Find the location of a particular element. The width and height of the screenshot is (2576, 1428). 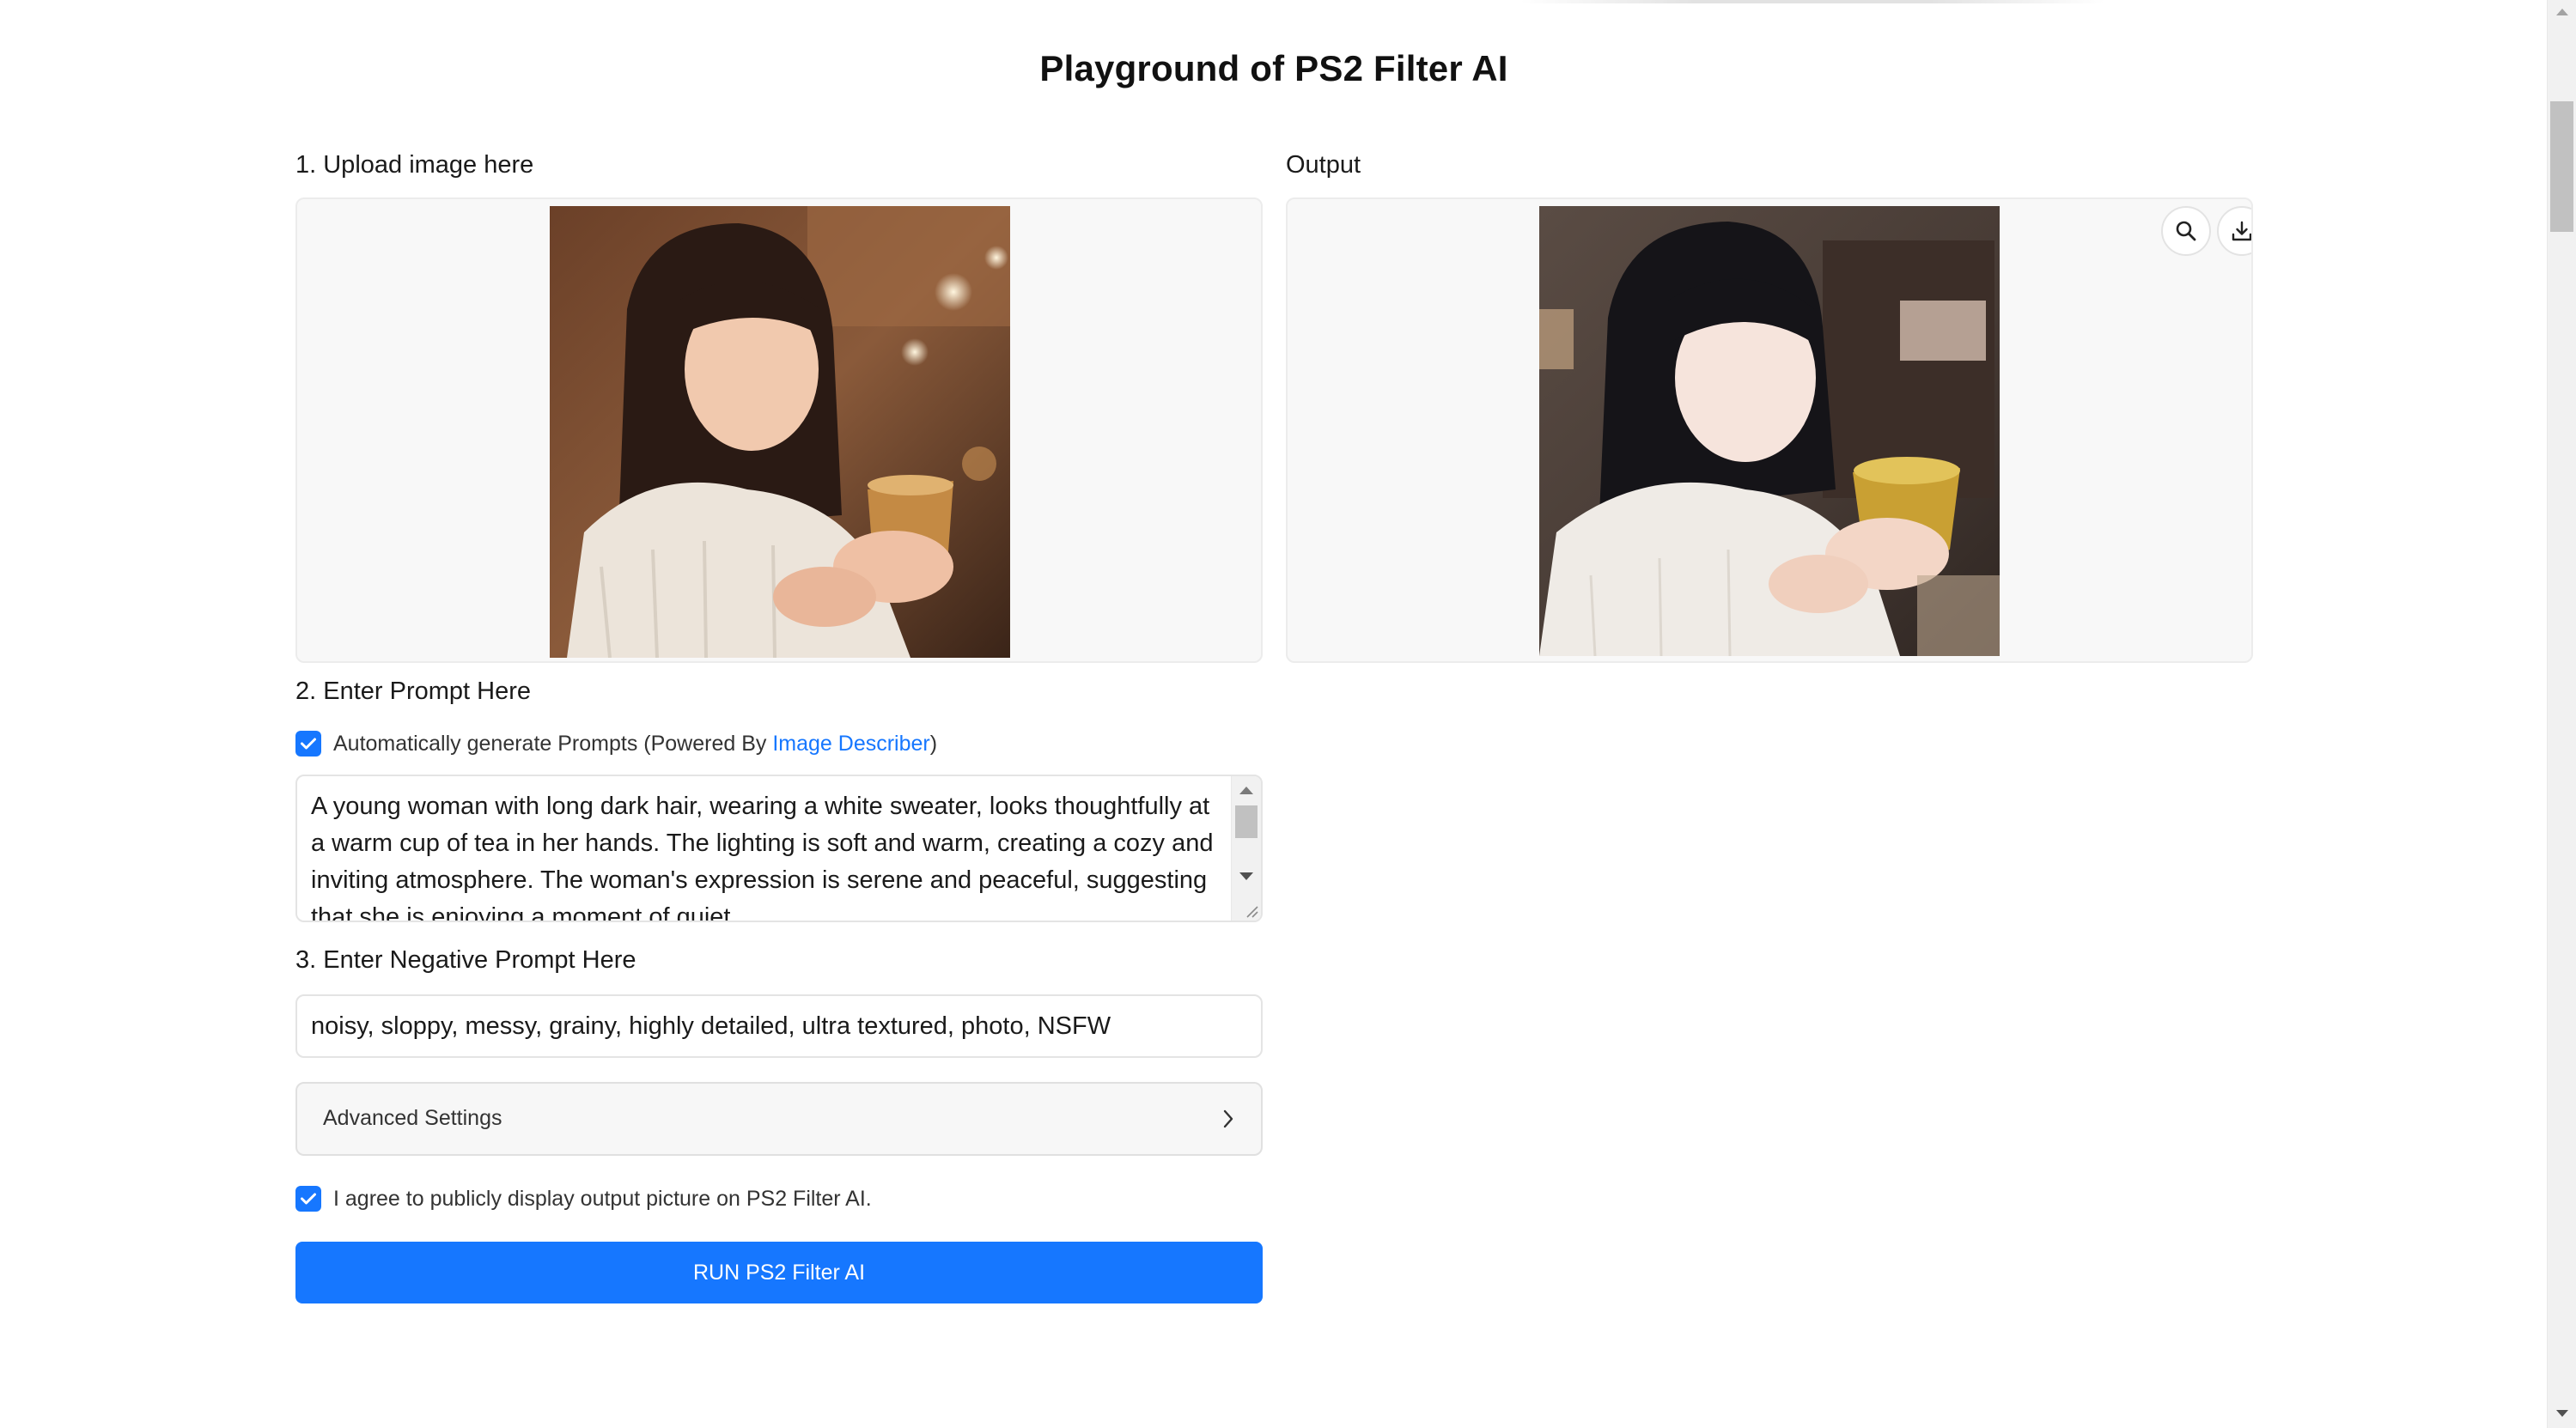

page-scroll-up-icon is located at coordinates (2562, 12).